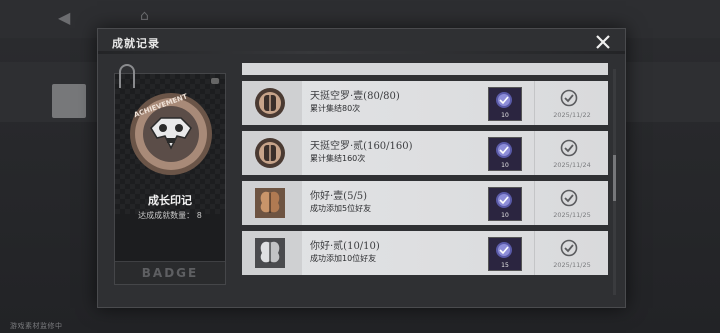 This screenshot has width=720, height=333. Describe the element at coordinates (199, 215) in the screenshot. I see `badge-count-value: 8` at that location.